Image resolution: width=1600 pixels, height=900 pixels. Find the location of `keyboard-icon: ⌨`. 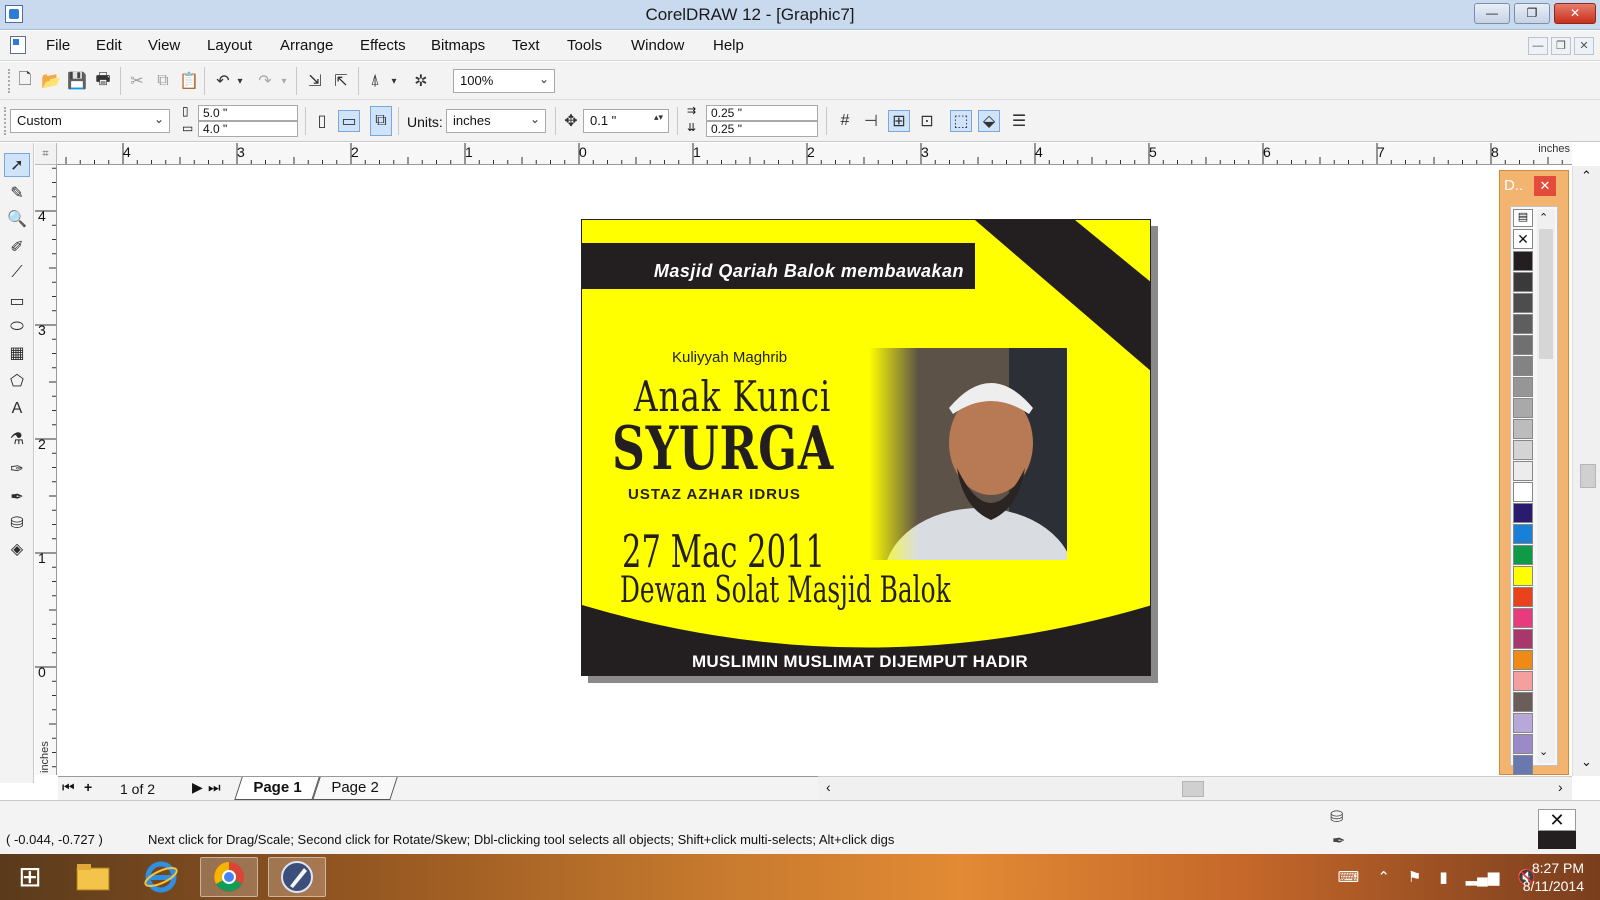

keyboard-icon: ⌨ is located at coordinates (1349, 877).